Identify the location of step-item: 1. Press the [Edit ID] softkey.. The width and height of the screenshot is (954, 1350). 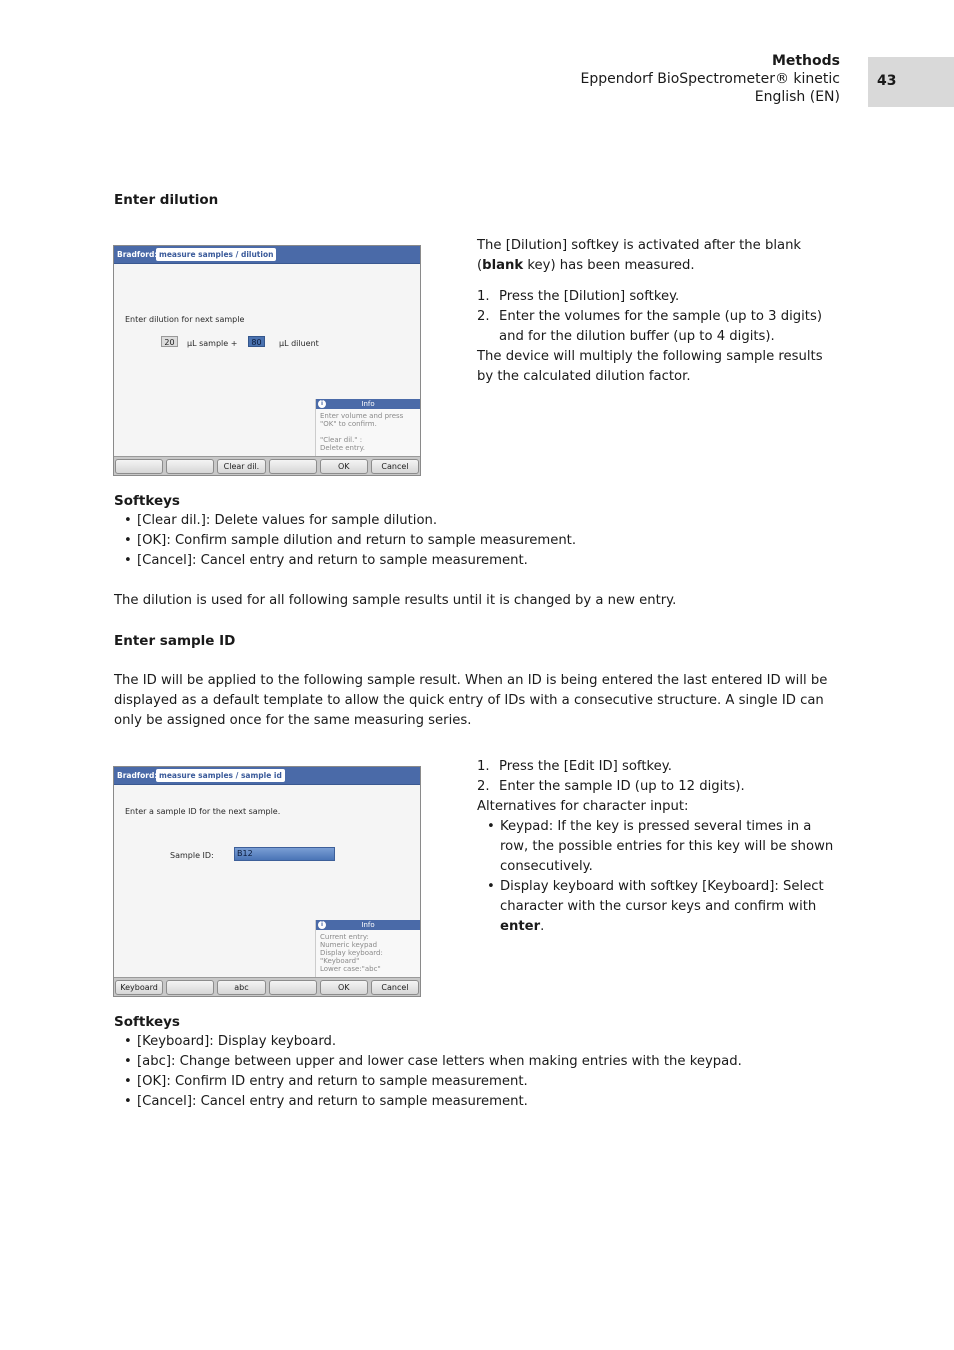
(574, 766).